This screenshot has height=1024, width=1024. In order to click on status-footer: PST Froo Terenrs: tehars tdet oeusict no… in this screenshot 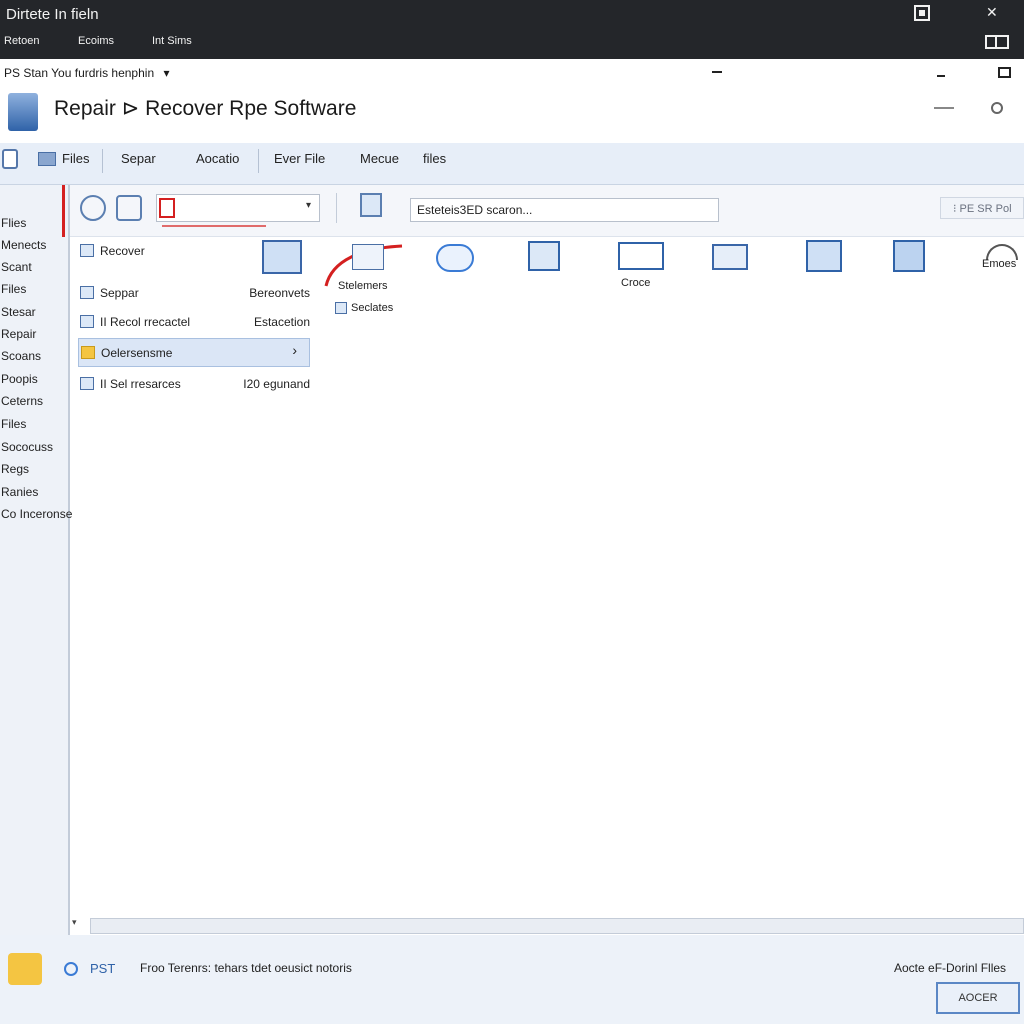, I will do `click(512, 979)`.